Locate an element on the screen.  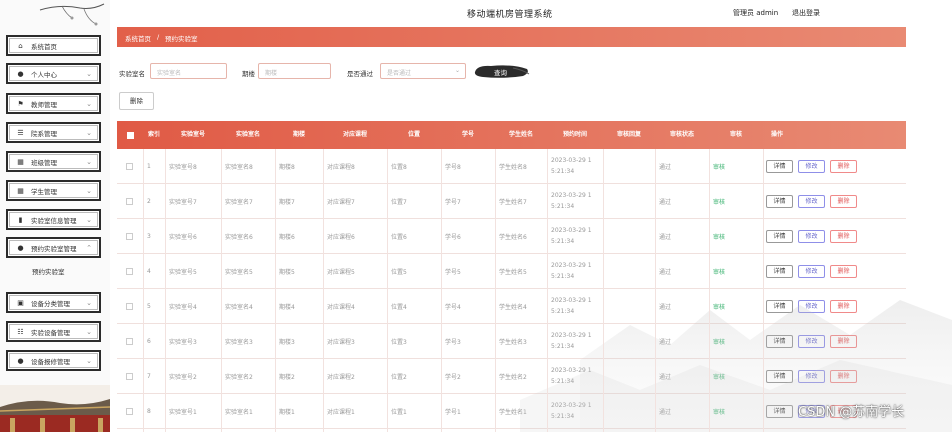
sidebar-item-7: ● 预约实验室管理 ⌃ is located at coordinates (53, 247).